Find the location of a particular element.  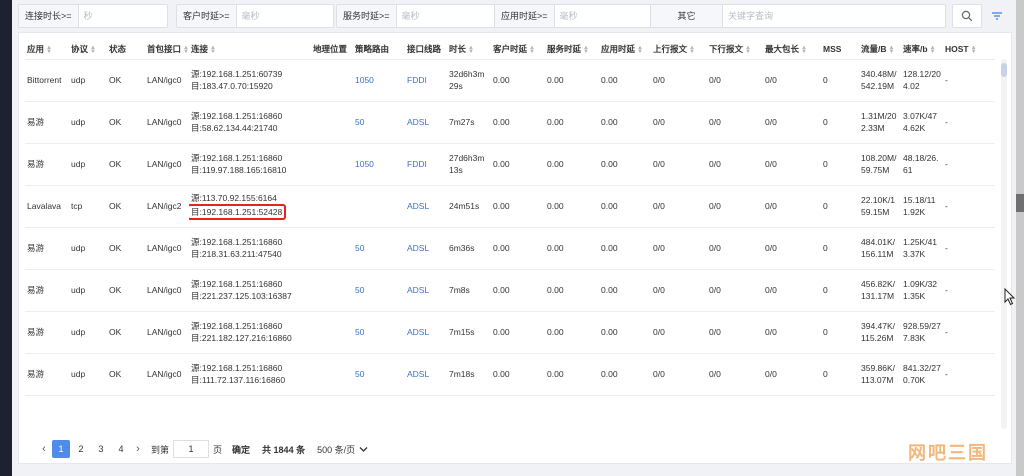

chevron-down-icon is located at coordinates (363, 449).